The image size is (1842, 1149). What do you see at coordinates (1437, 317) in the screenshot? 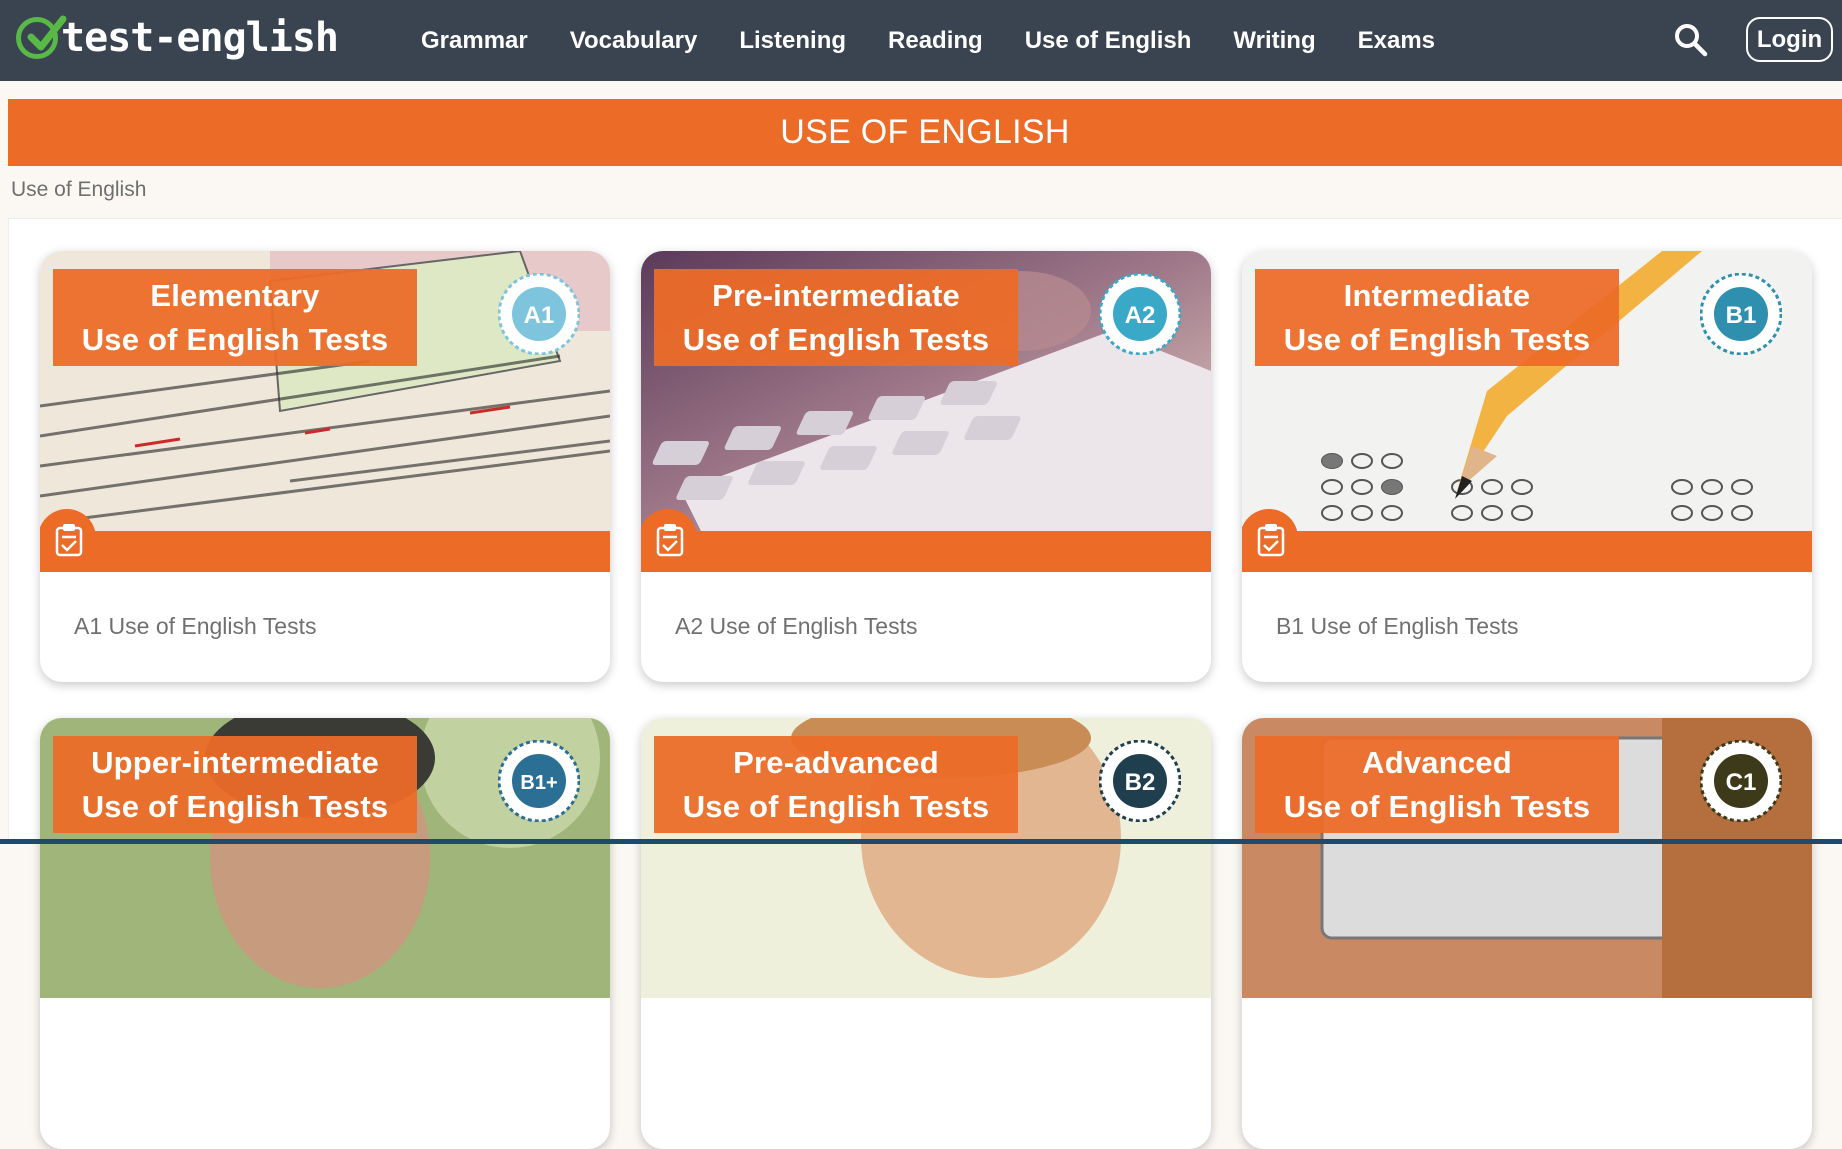
I see `card-banner: Intermediate Use of English Tests` at bounding box center [1437, 317].